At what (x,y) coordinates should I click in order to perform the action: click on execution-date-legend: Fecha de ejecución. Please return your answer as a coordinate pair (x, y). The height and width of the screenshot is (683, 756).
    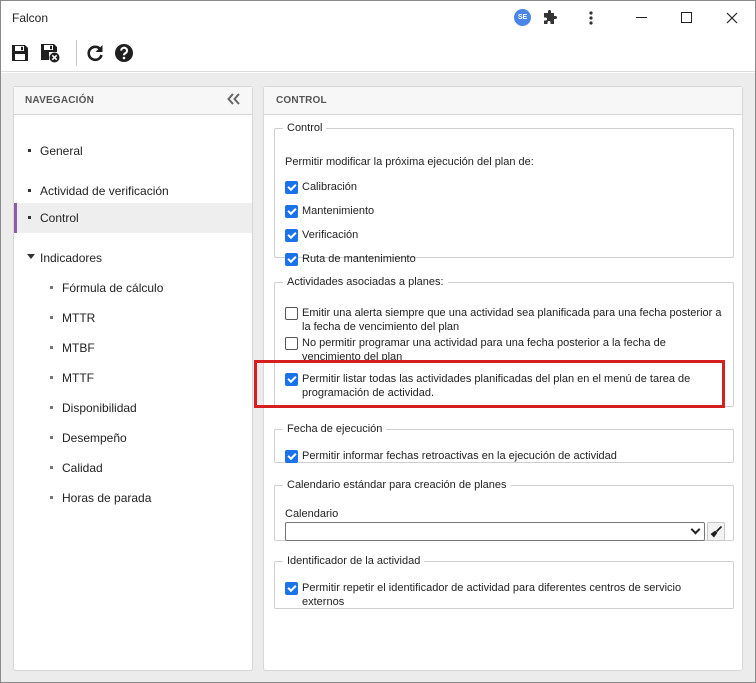
    Looking at the image, I should click on (335, 429).